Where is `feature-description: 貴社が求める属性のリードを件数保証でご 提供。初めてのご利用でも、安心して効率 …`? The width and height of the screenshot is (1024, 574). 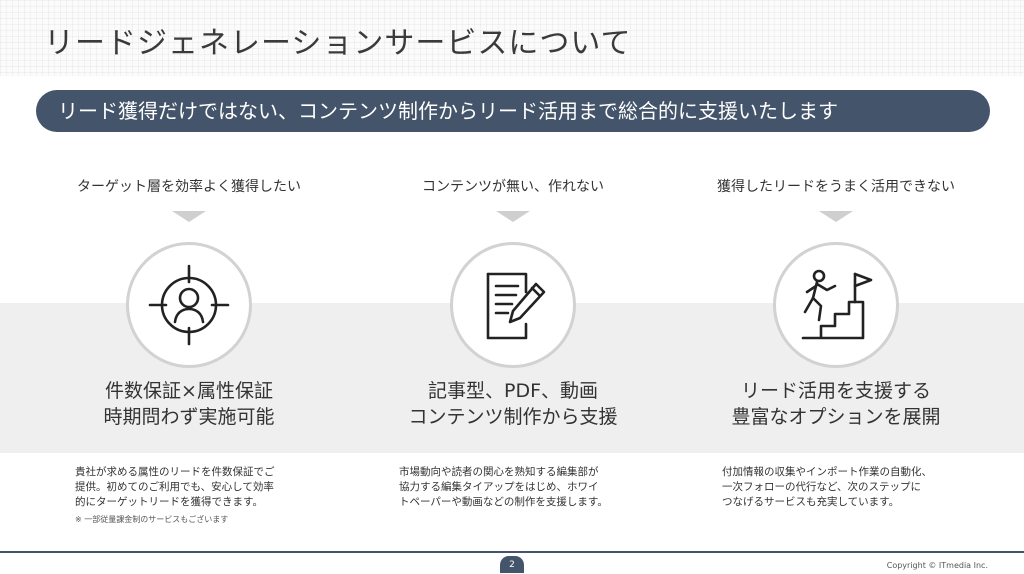 feature-description: 貴社が求める属性のリードを件数保証でご 提供。初めてのご利用でも、安心して効率 … is located at coordinates (175, 487).